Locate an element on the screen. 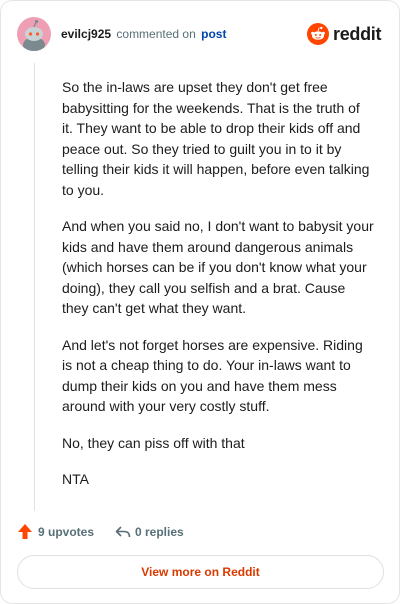 This screenshot has height=604, width=400. thread-line is located at coordinates (34, 287).